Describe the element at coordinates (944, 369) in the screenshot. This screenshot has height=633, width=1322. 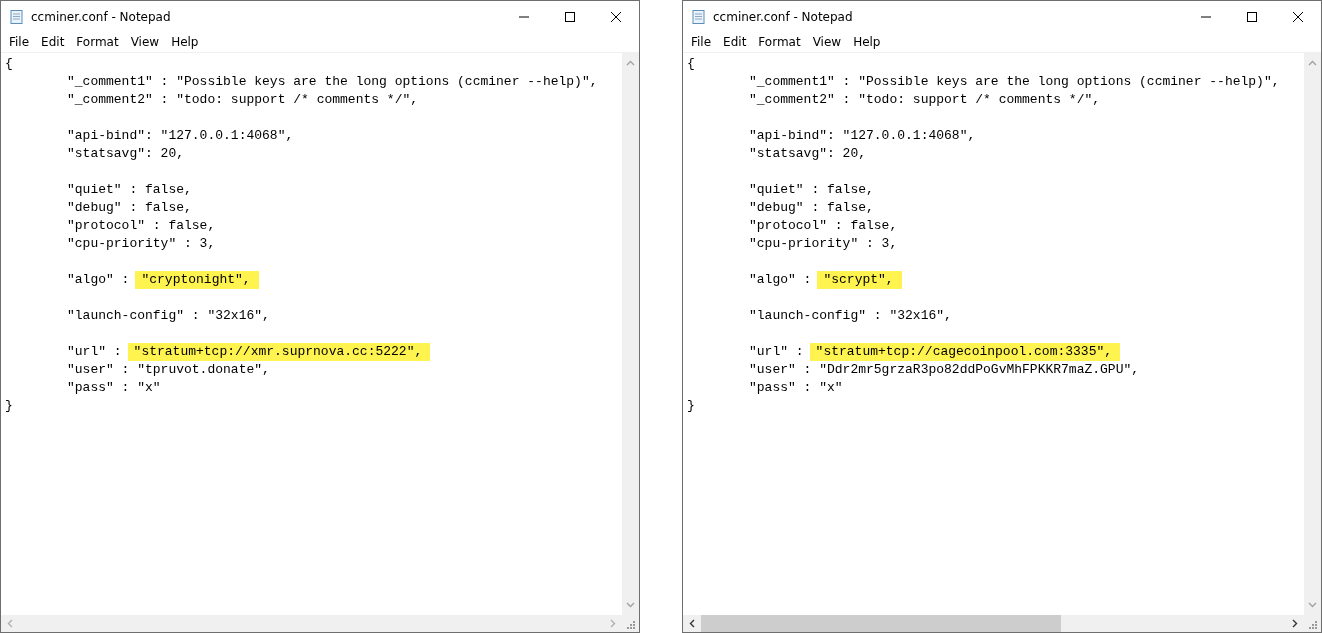
I see `code-line: "user" : "Ddr2mr5grzaR3po82ddPoGvMhFPKKR7maZ.GPU",` at that location.